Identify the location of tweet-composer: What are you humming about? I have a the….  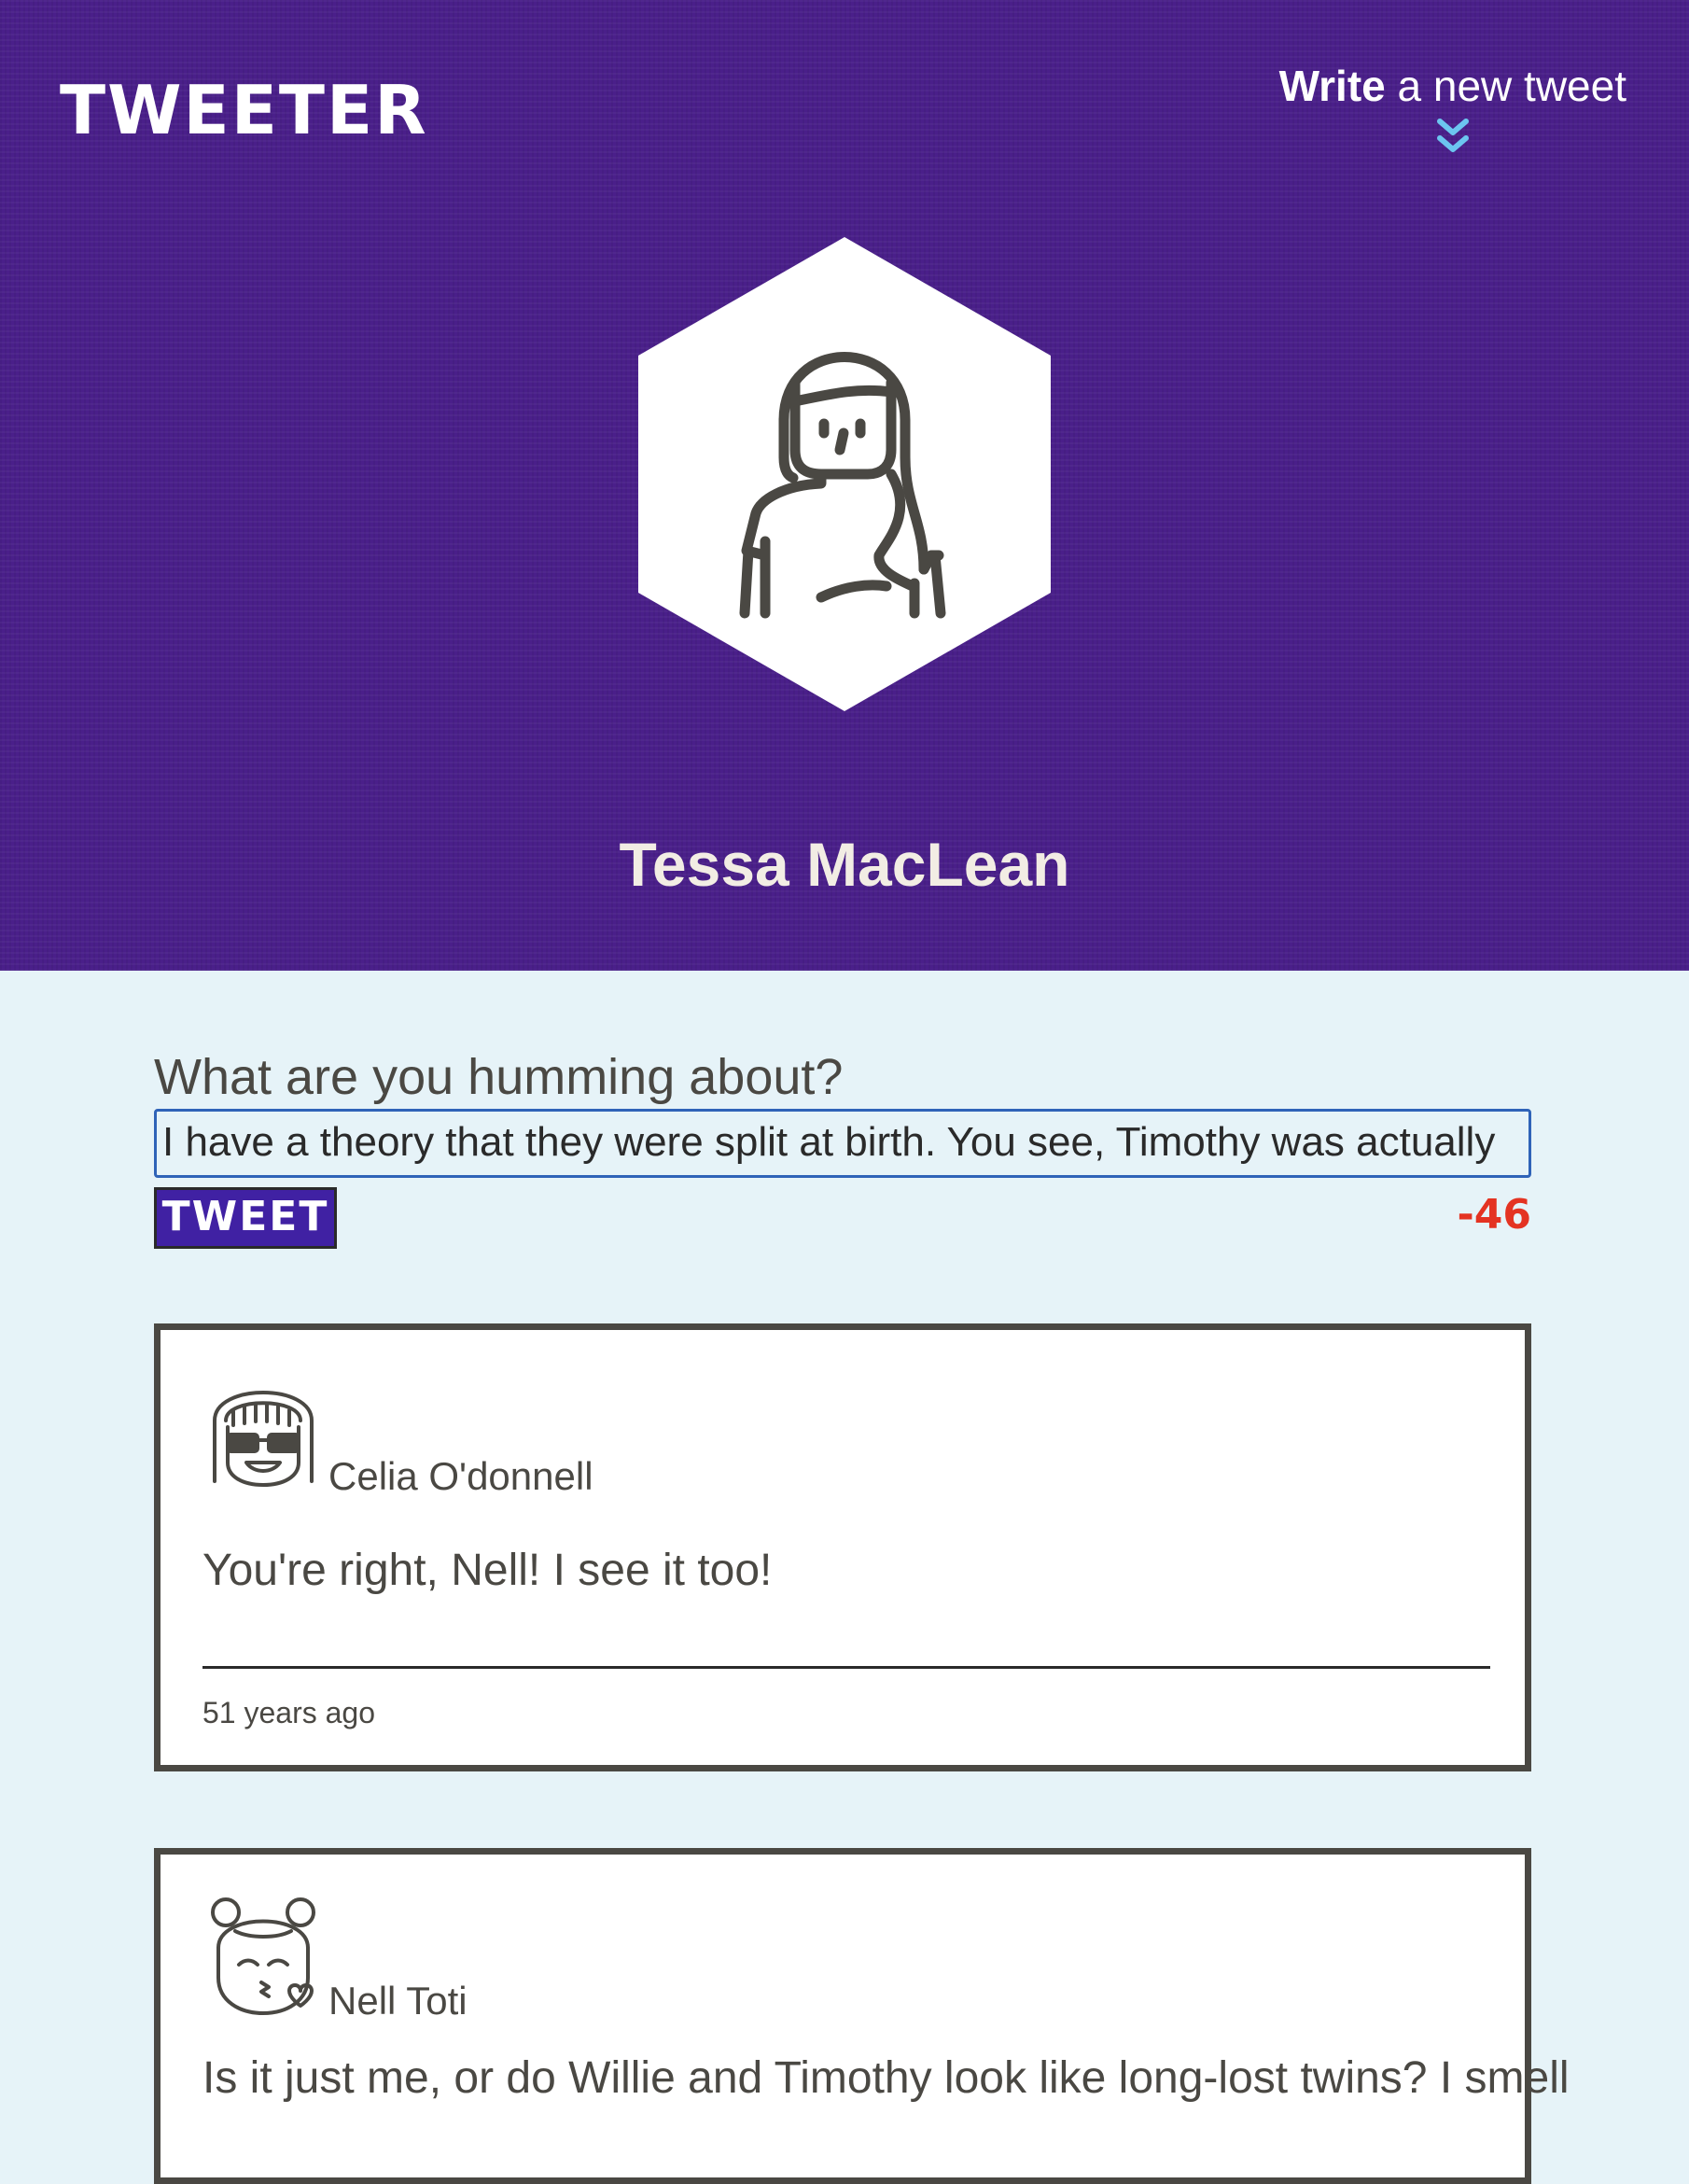
(842, 1153).